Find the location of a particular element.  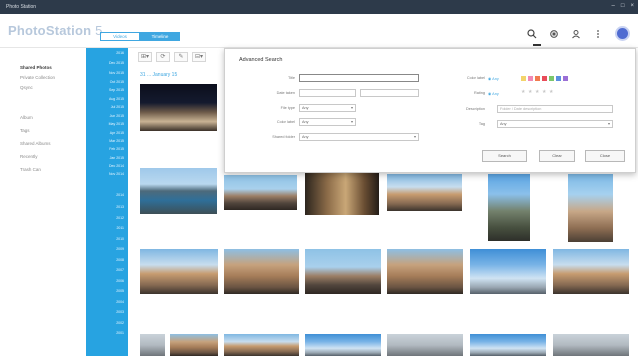

file-type-label: File type is located at coordinates (287, 108).